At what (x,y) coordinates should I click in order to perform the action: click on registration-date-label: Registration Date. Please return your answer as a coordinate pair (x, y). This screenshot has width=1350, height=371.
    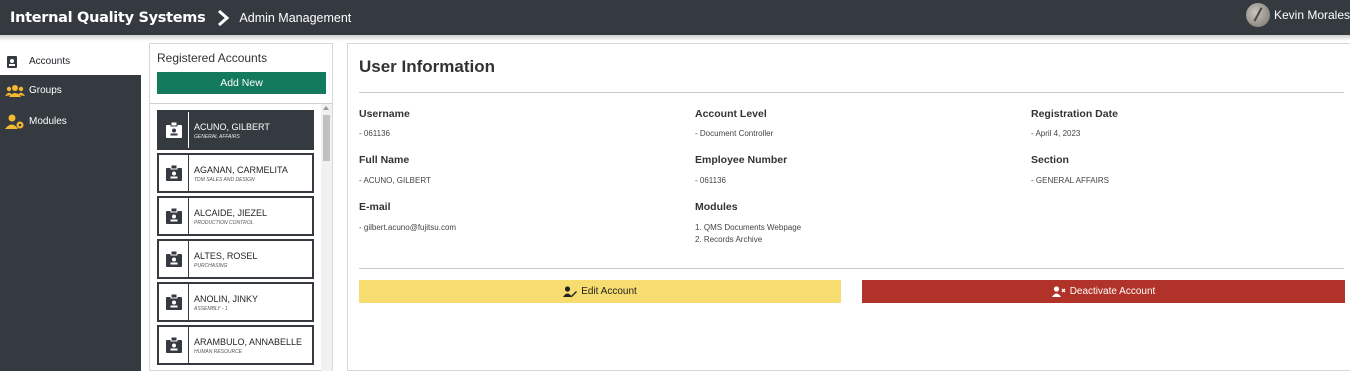
    Looking at the image, I should click on (1074, 114).